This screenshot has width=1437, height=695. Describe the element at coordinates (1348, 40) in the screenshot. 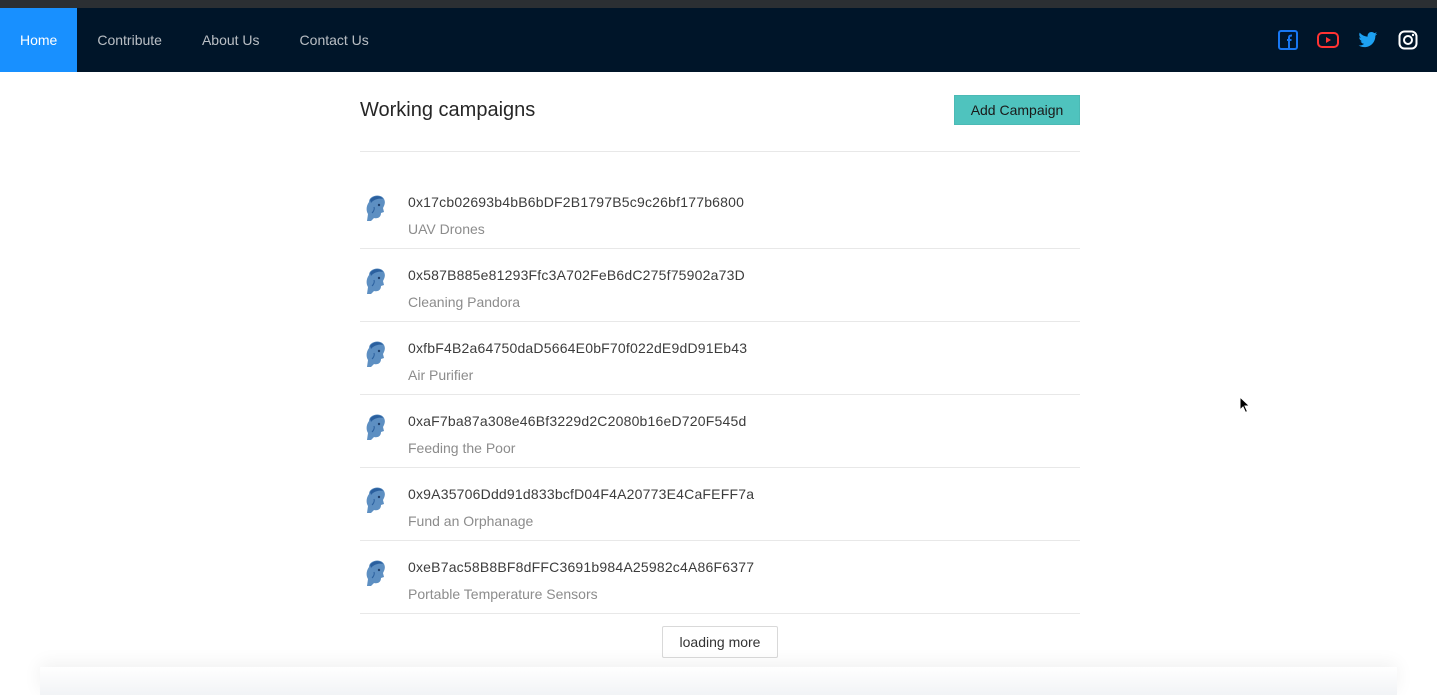

I see `social-links` at that location.